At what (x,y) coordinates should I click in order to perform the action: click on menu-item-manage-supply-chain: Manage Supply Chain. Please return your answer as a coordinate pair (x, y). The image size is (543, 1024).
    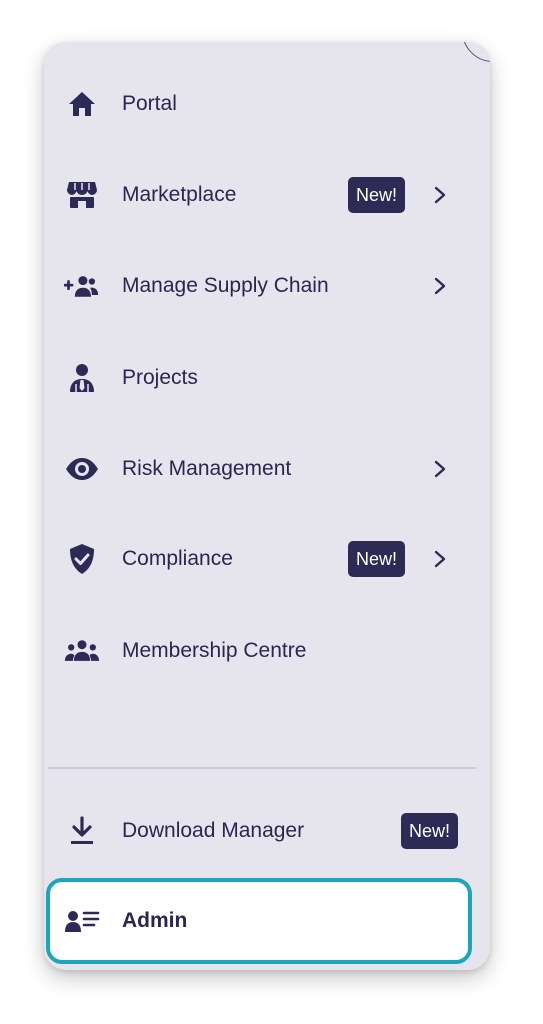
    Looking at the image, I should click on (267, 286).